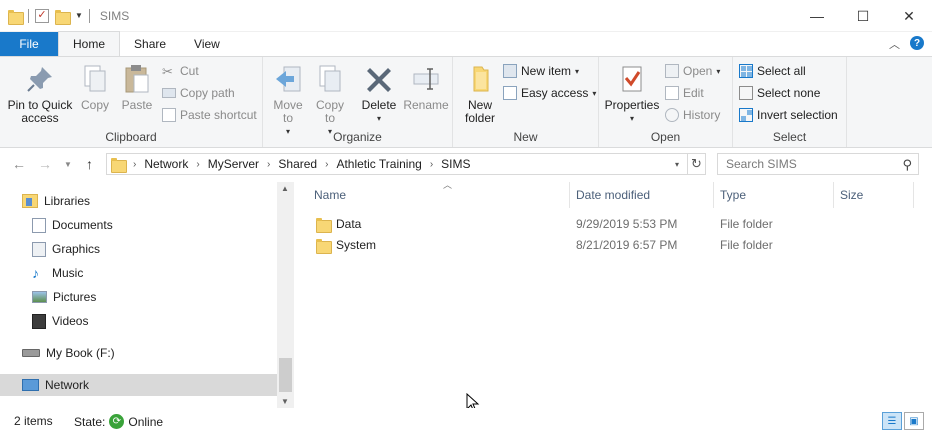 The height and width of the screenshot is (434, 932). I want to click on item-count: 2 items, so click(33, 421).